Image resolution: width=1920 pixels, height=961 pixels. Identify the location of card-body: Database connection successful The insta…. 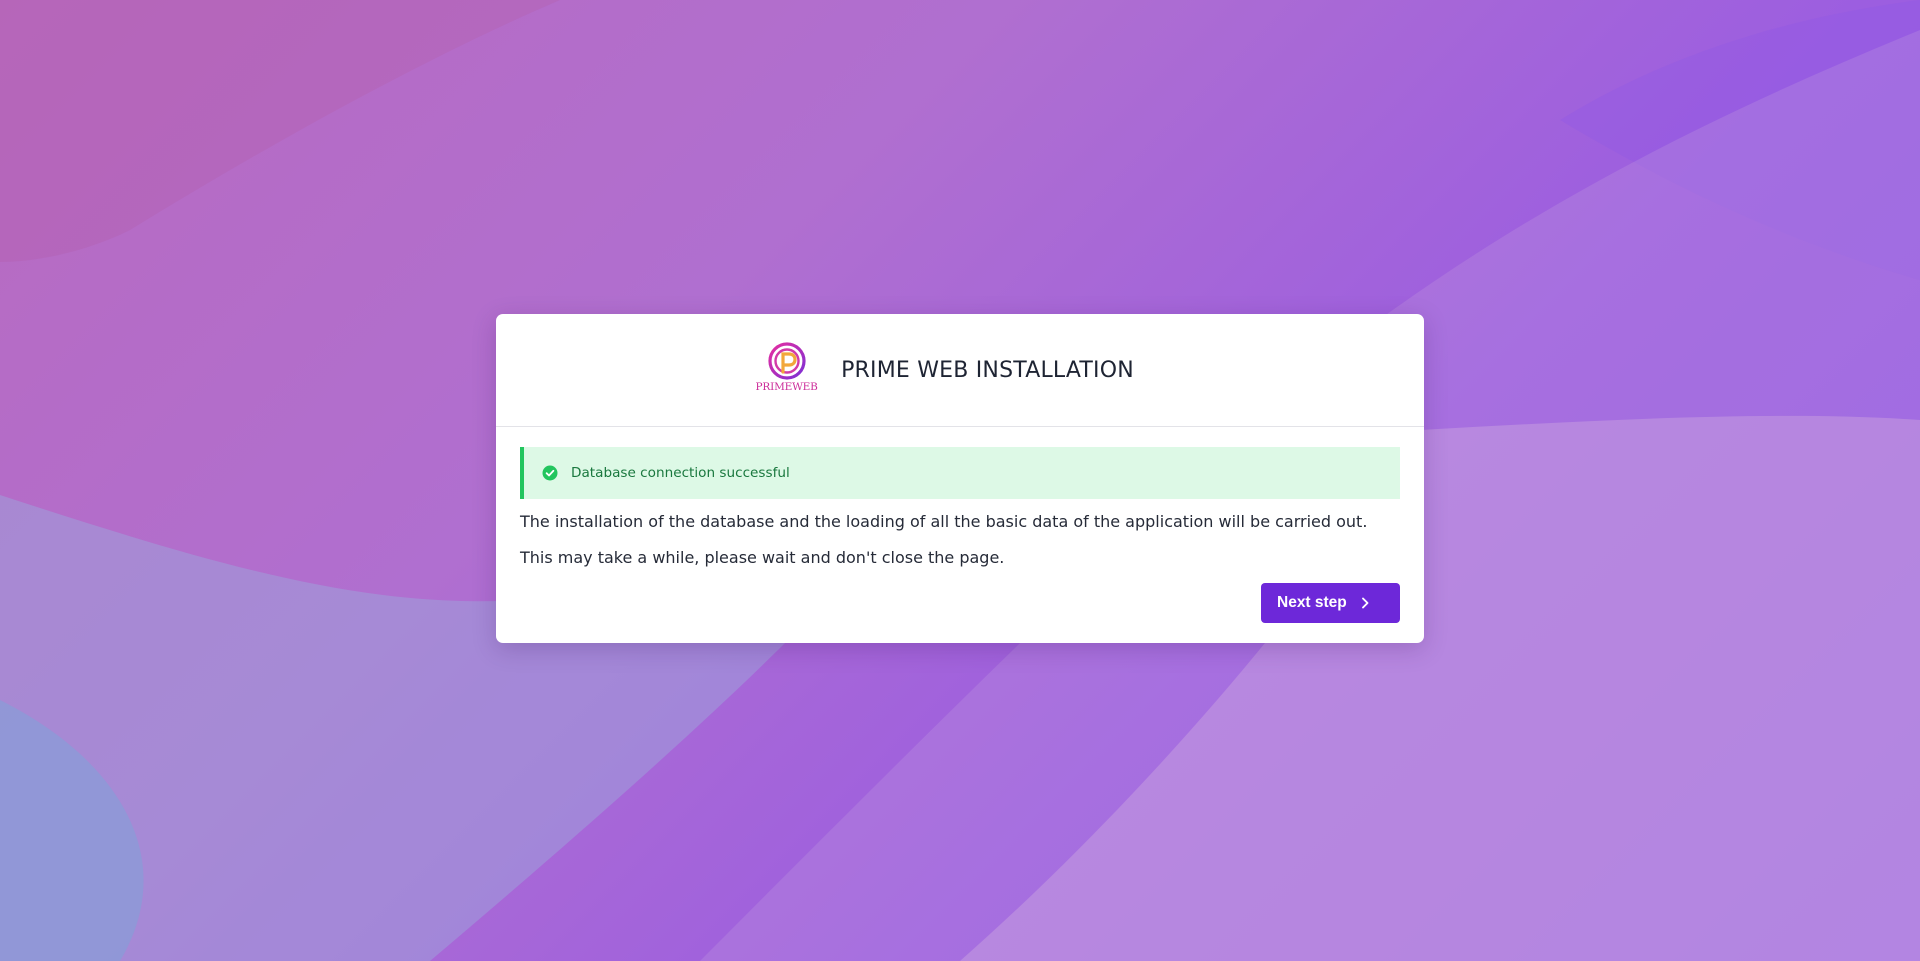
(960, 497).